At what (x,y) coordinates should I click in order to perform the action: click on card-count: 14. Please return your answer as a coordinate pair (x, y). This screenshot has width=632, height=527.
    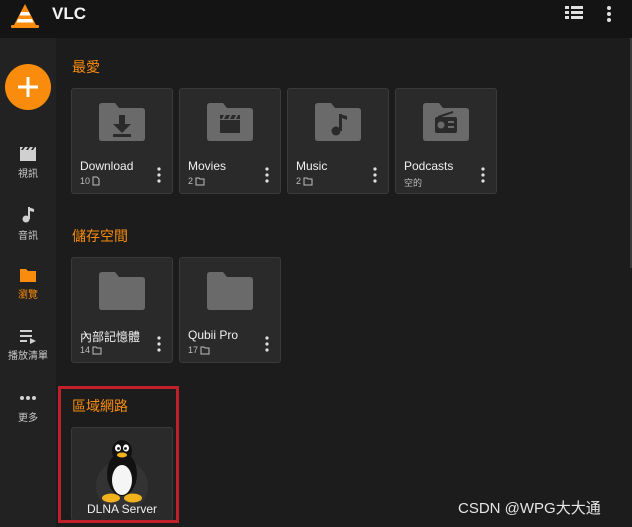
    Looking at the image, I should click on (91, 350).